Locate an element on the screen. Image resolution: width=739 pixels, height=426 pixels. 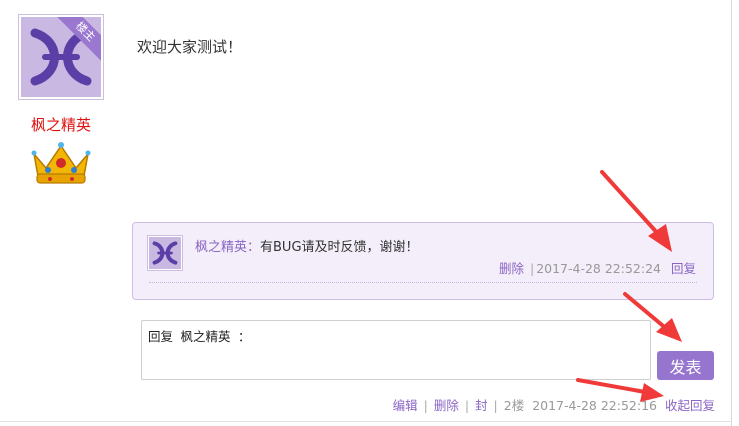
avatar-image: 楼主 is located at coordinates (61, 57).